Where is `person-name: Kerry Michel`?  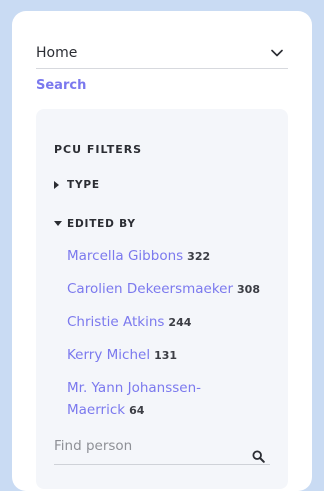 person-name: Kerry Michel is located at coordinates (109, 355).